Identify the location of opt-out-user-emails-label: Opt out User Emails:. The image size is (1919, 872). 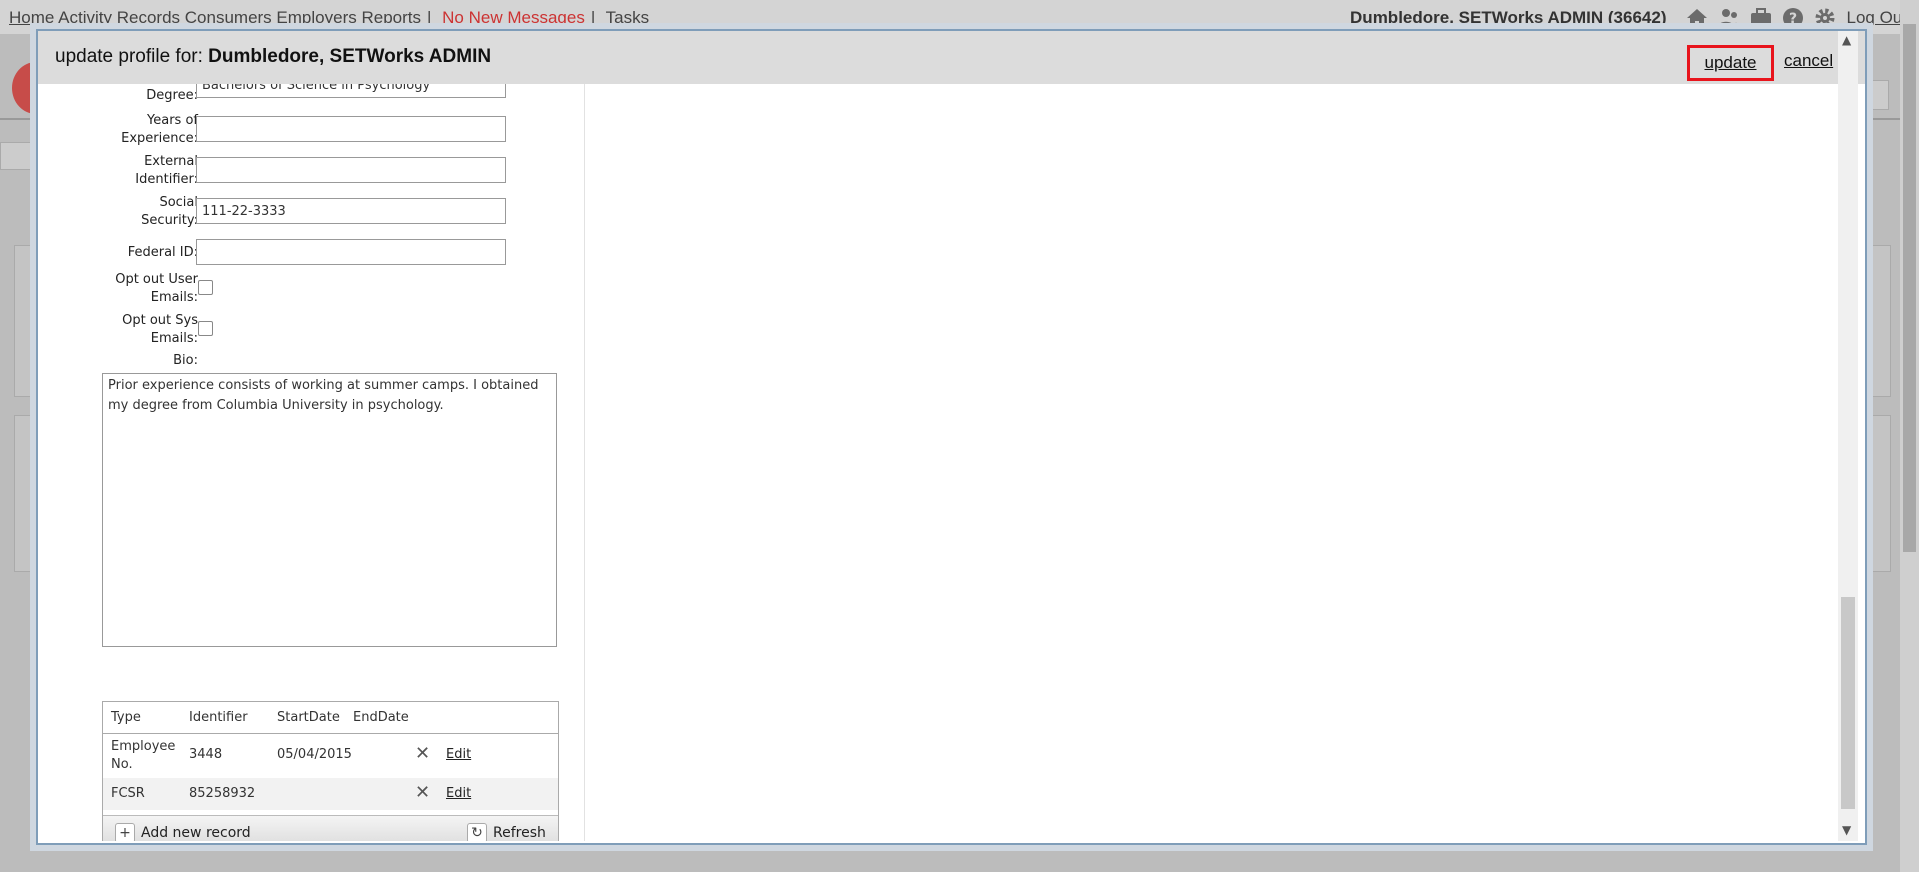
(156, 289).